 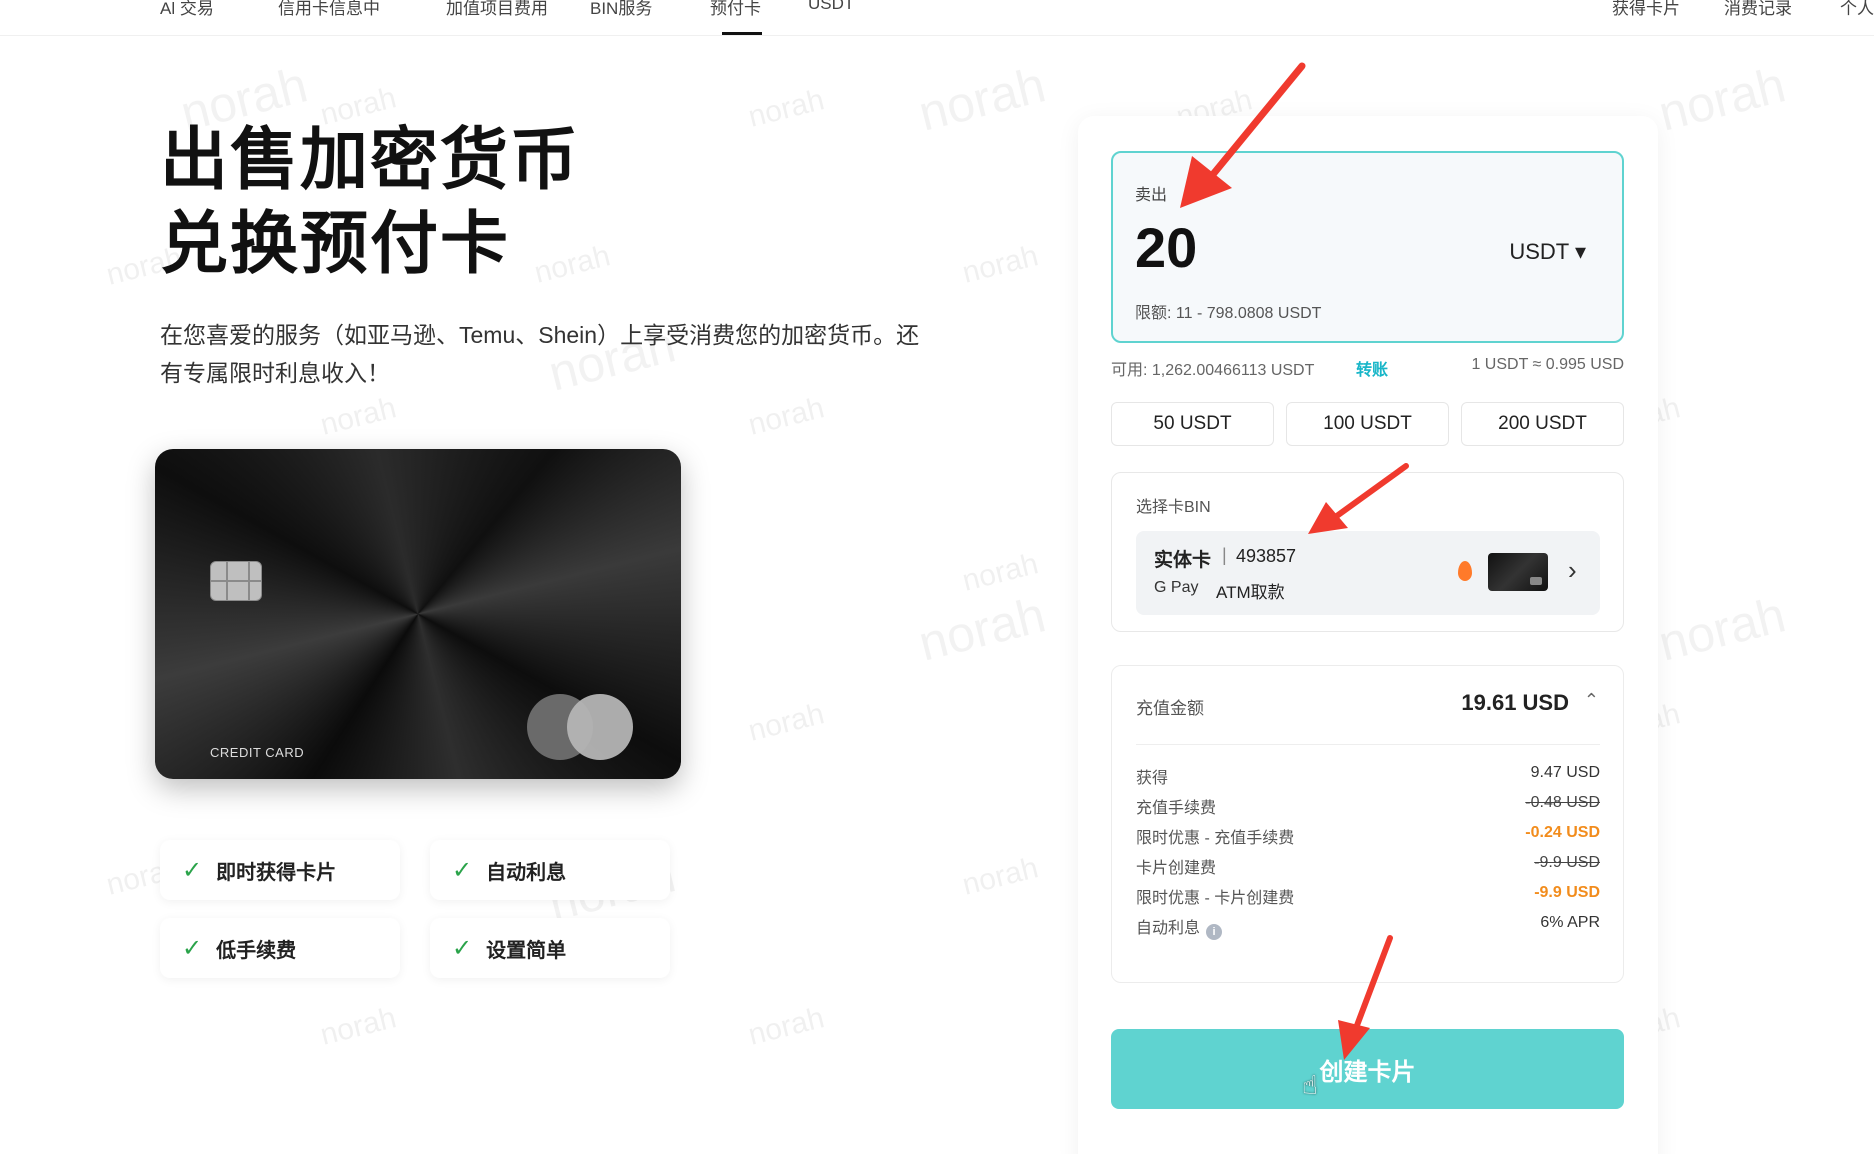 I want to click on row-value: -0.48 USD, so click(x=1562, y=802).